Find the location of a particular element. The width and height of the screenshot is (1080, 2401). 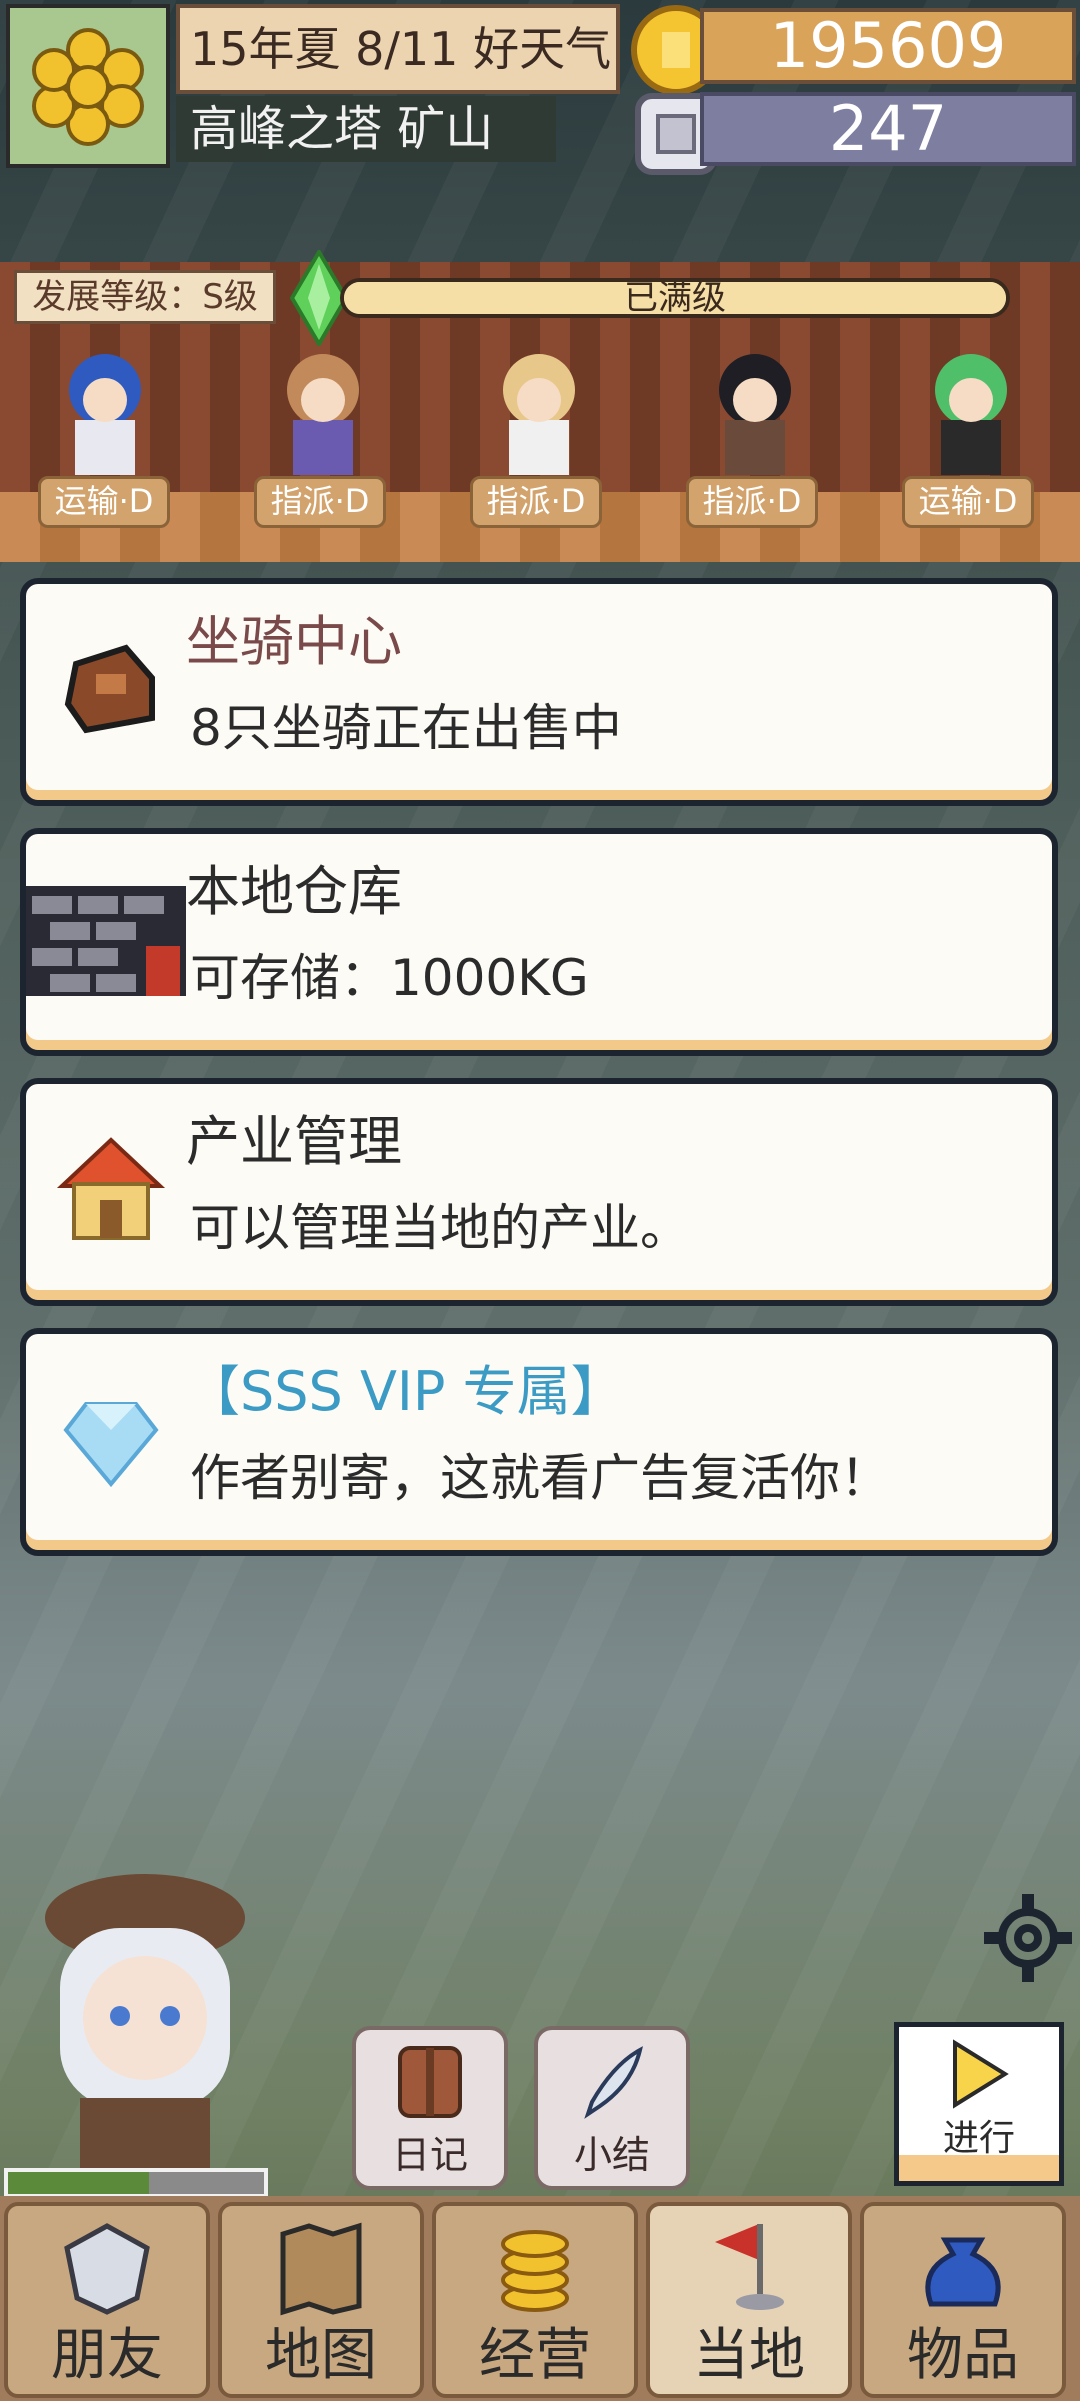

diary-book-icon is located at coordinates (430, 2082).